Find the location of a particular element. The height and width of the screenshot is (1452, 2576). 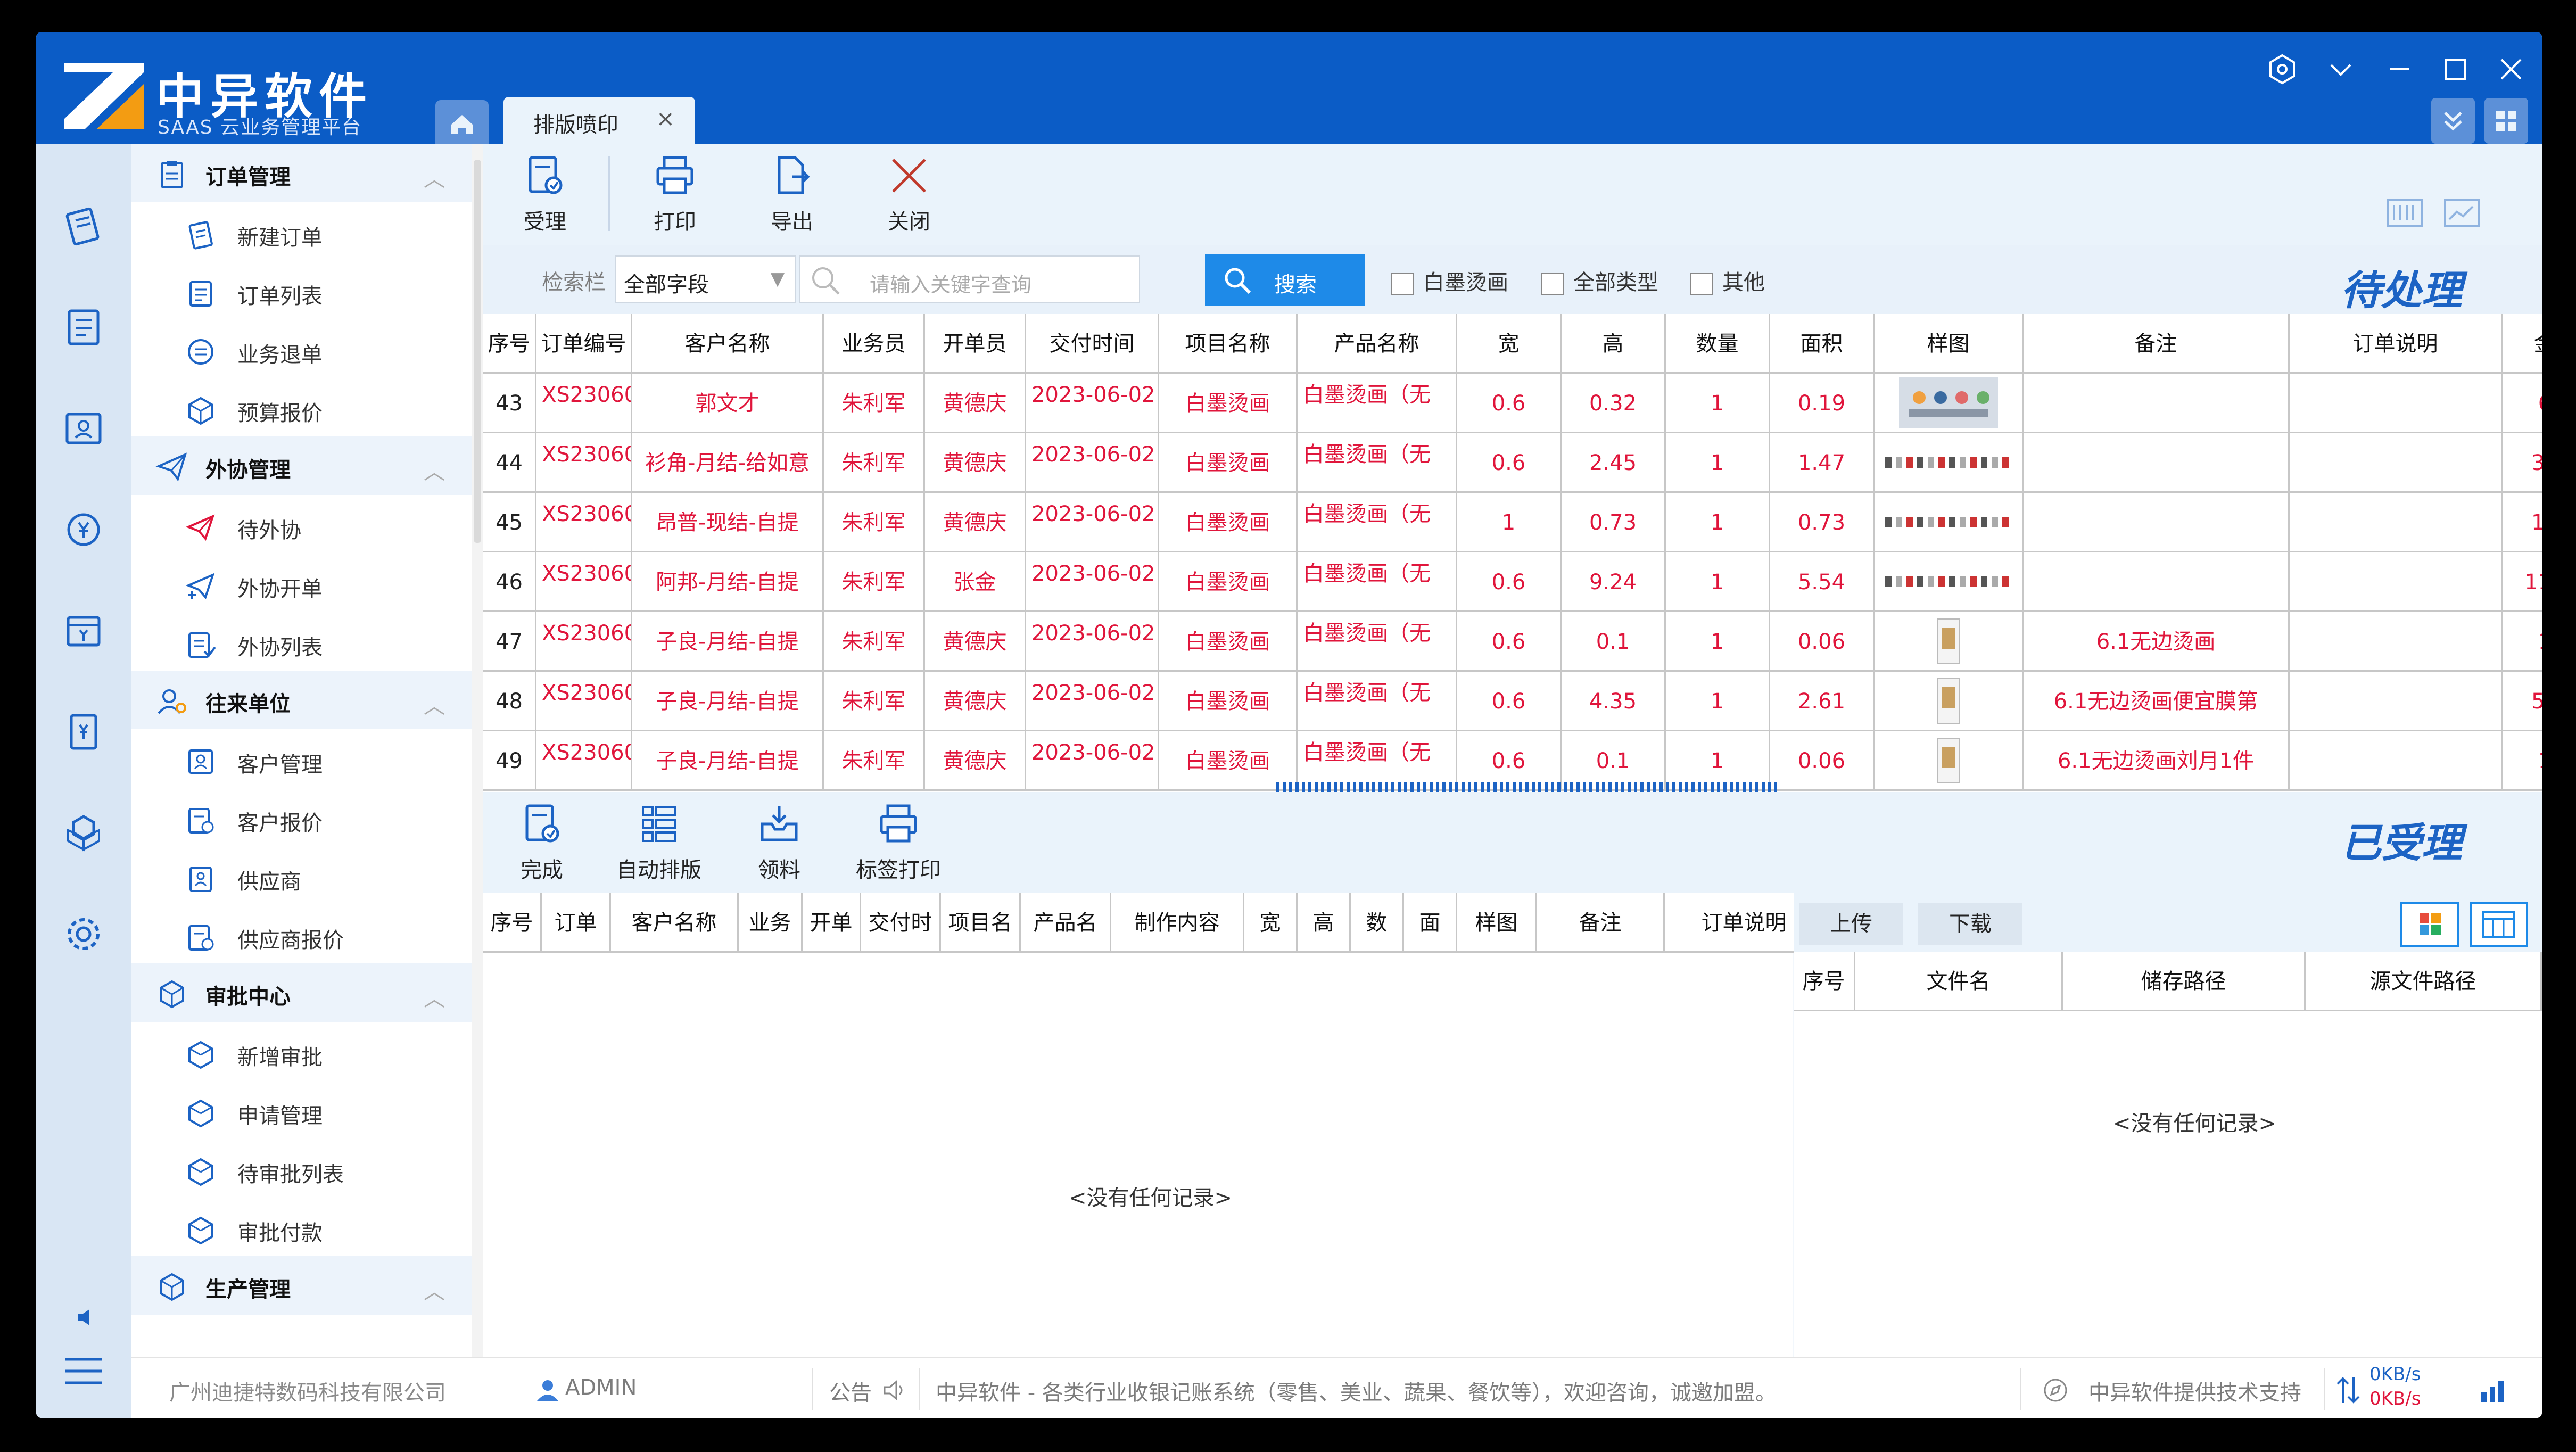

chevron-down-icon is located at coordinates (2340, 69).